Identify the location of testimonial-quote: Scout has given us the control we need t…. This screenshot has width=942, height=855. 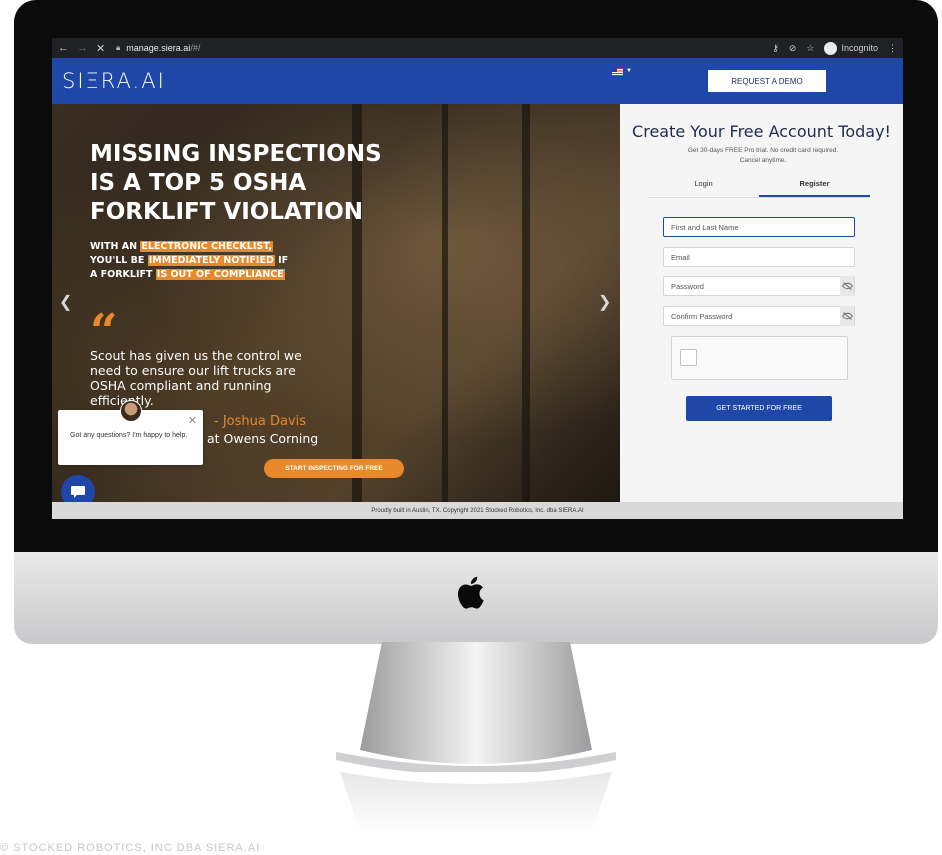
(196, 378).